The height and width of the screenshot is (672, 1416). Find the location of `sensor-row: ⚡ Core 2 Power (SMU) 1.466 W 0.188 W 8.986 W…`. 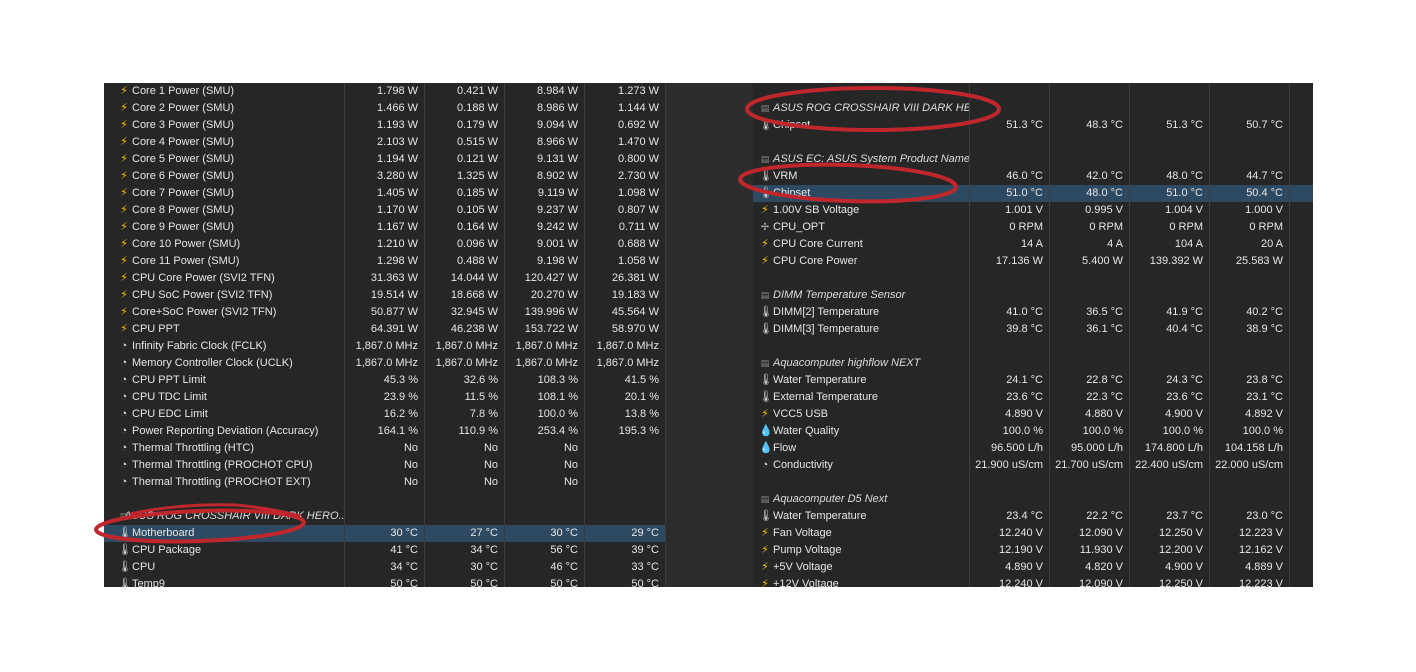

sensor-row: ⚡ Core 2 Power (SMU) 1.466 W 0.188 W 8.986 W… is located at coordinates (385, 108).